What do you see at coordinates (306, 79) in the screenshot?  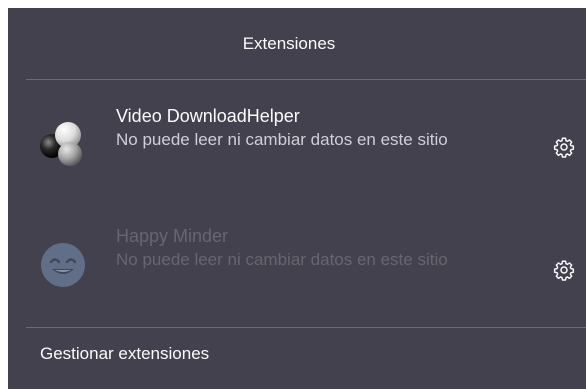 I see `header-divider` at bounding box center [306, 79].